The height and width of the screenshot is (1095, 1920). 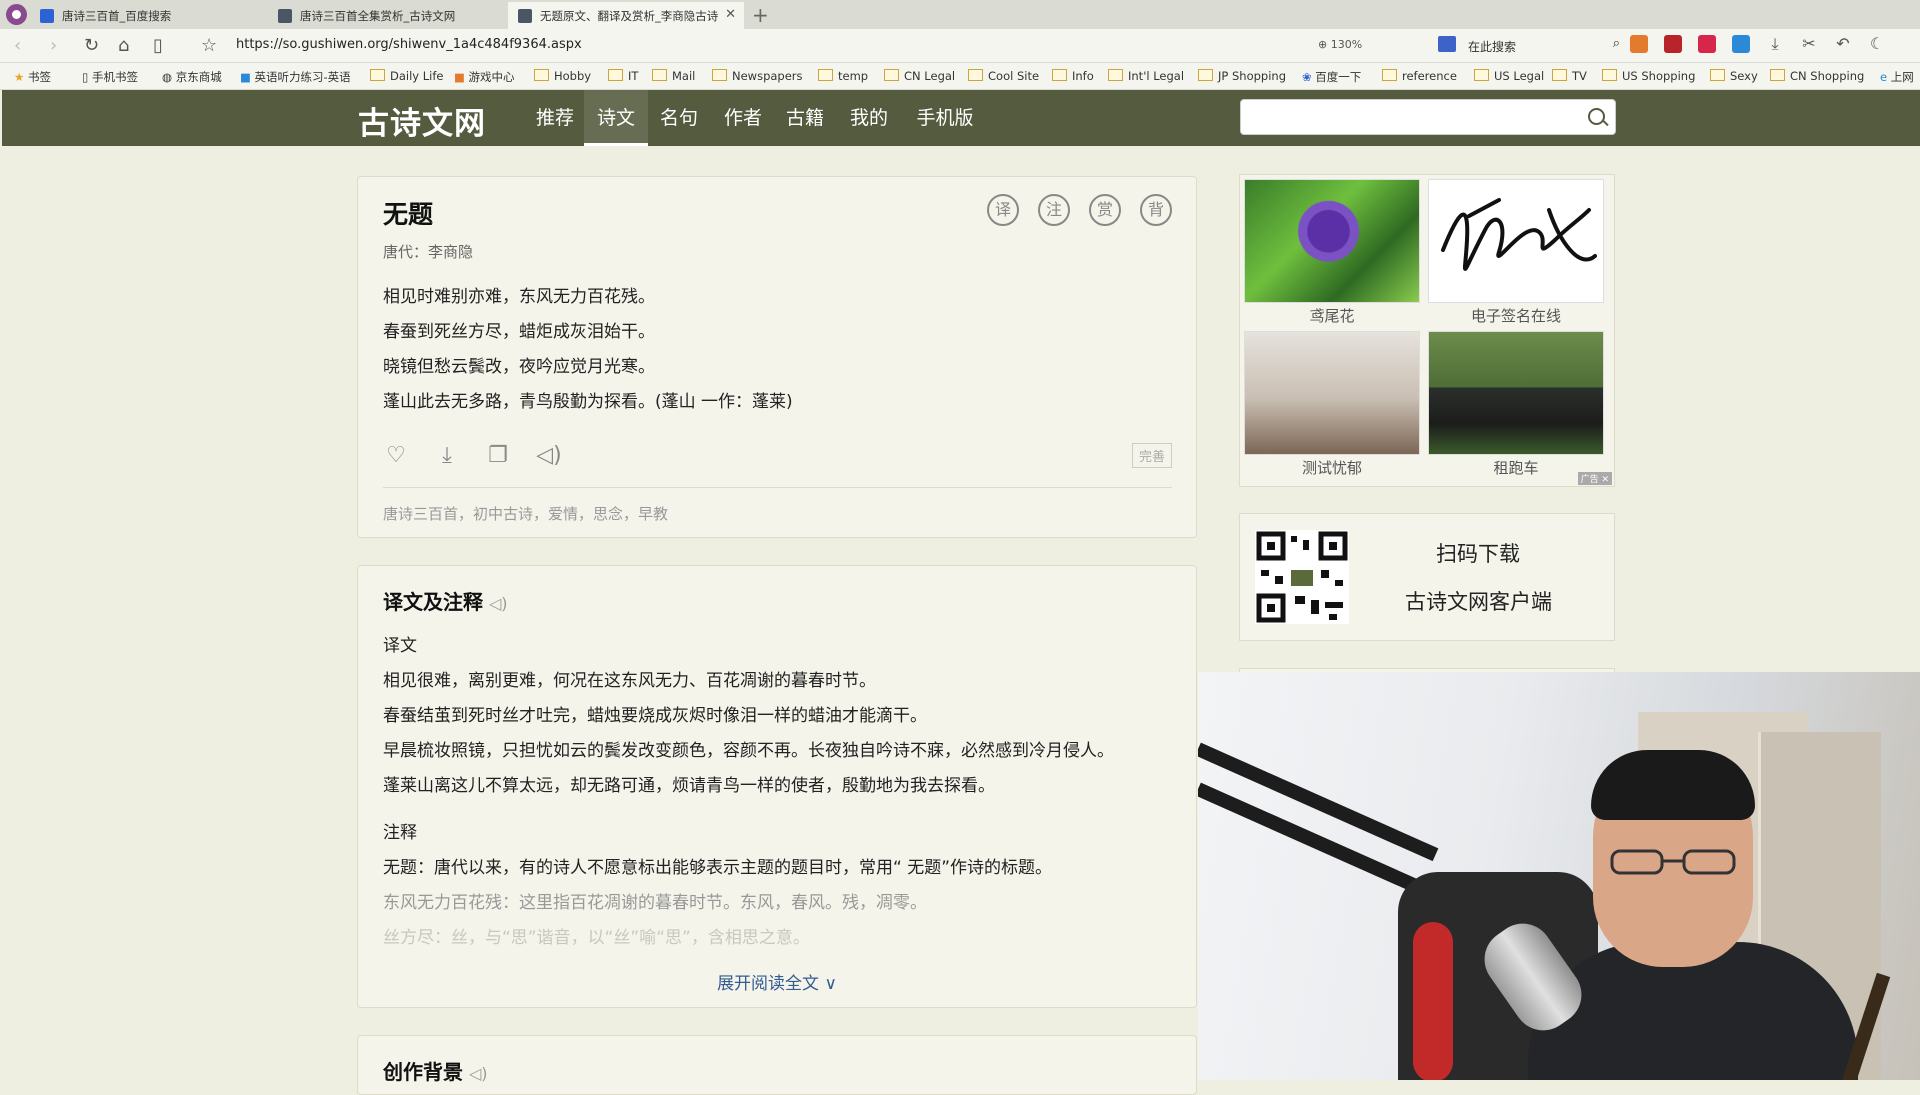 What do you see at coordinates (757, 76) in the screenshot?
I see `bookmark-newspapers: Newspapers` at bounding box center [757, 76].